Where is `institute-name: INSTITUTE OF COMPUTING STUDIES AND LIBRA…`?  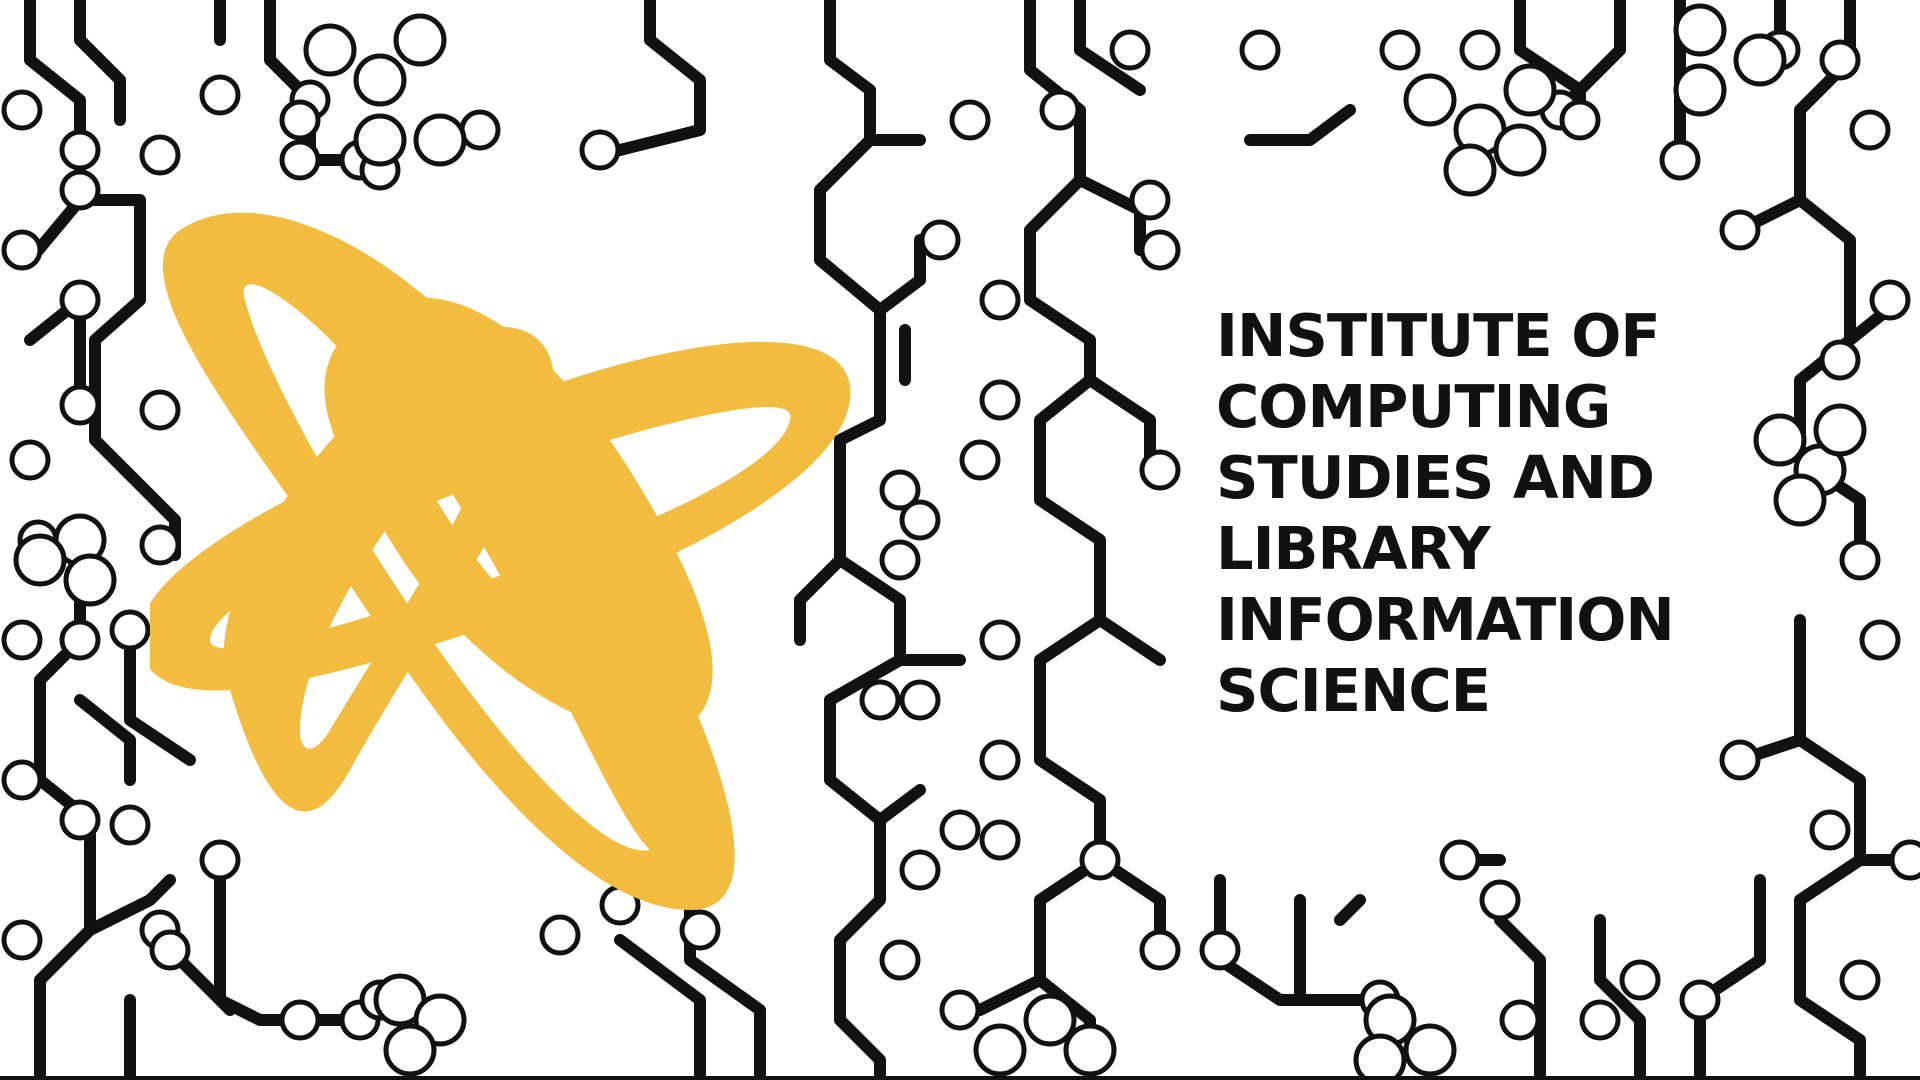
institute-name: INSTITUTE OF COMPUTING STUDIES AND LIBRA… is located at coordinates (1496, 513).